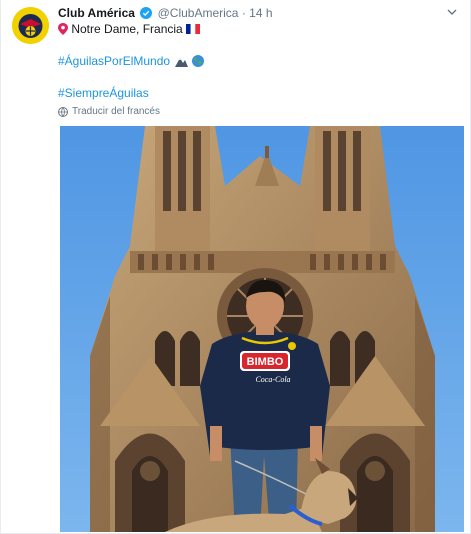 The image size is (471, 534). What do you see at coordinates (197, 61) in the screenshot?
I see `globe-icon` at bounding box center [197, 61].